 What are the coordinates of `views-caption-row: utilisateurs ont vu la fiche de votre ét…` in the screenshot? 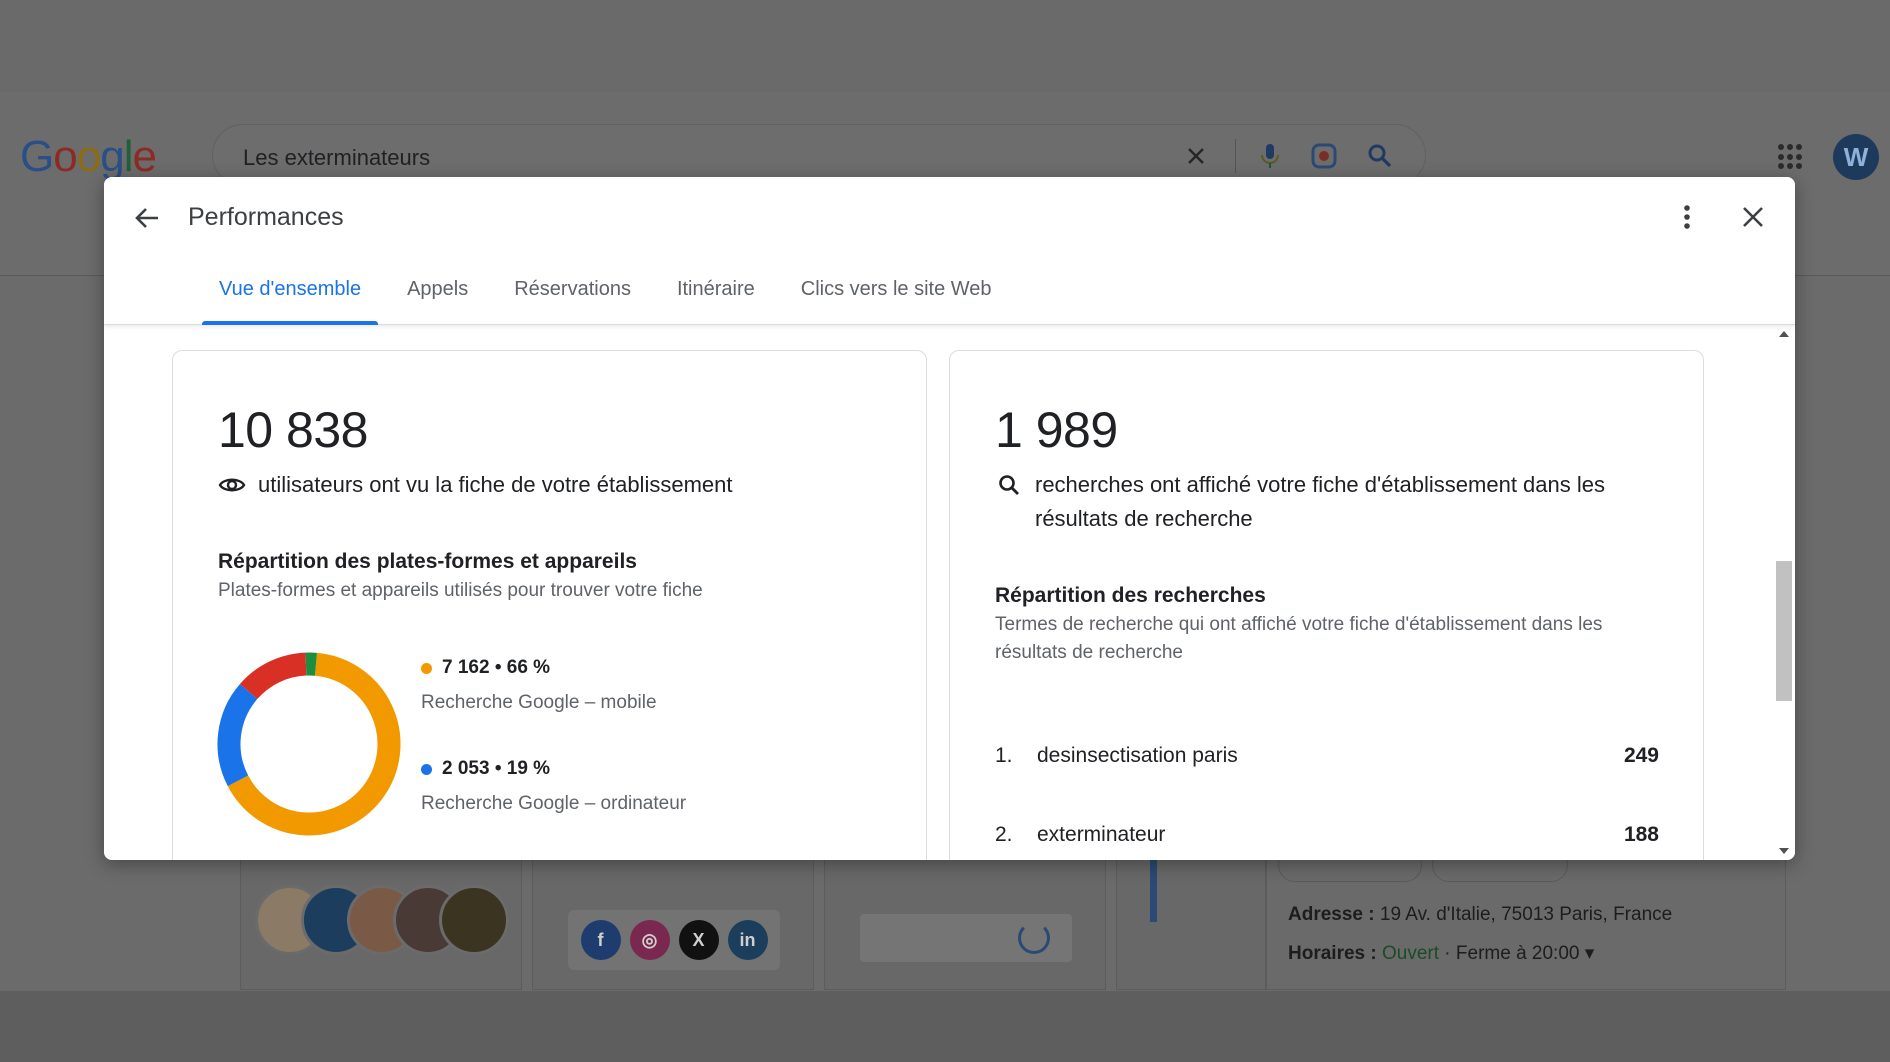 It's located at (475, 485).